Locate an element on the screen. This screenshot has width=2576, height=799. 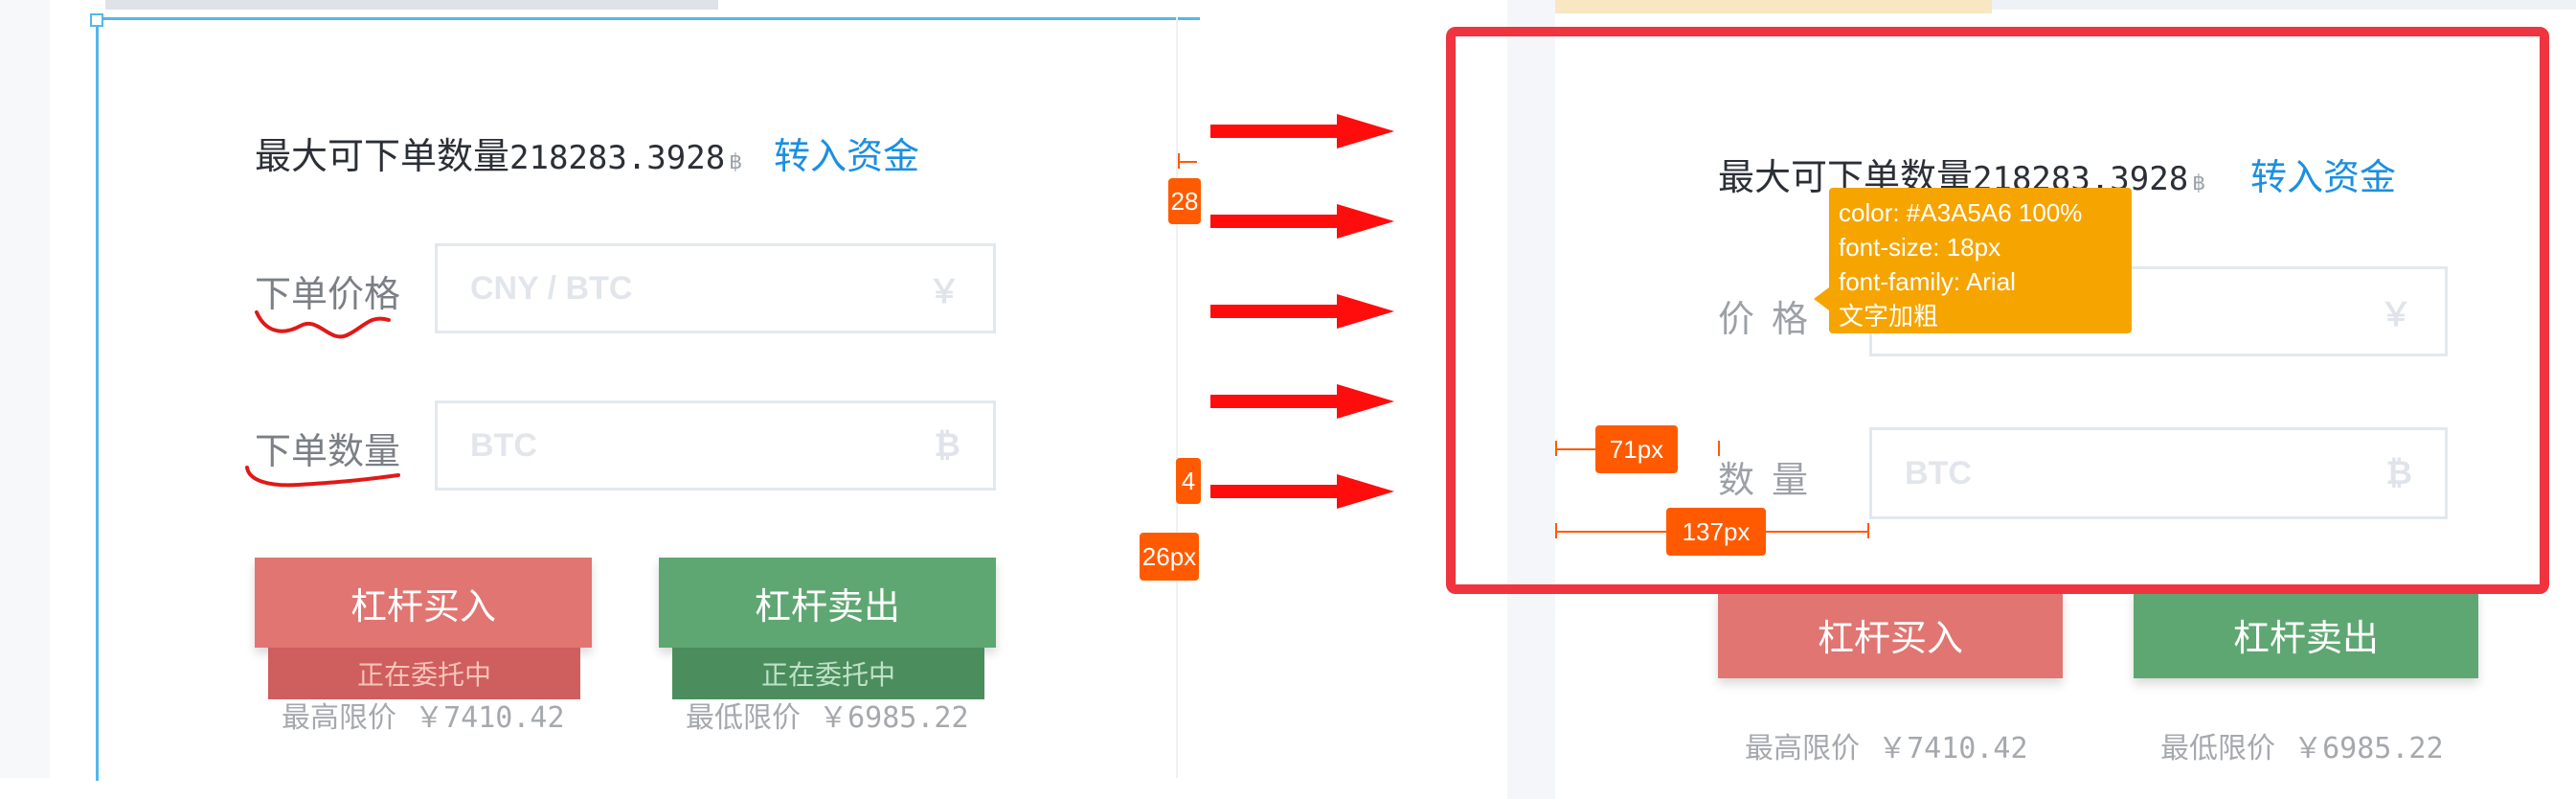
quantity-placeholder: BTC is located at coordinates (503, 445).